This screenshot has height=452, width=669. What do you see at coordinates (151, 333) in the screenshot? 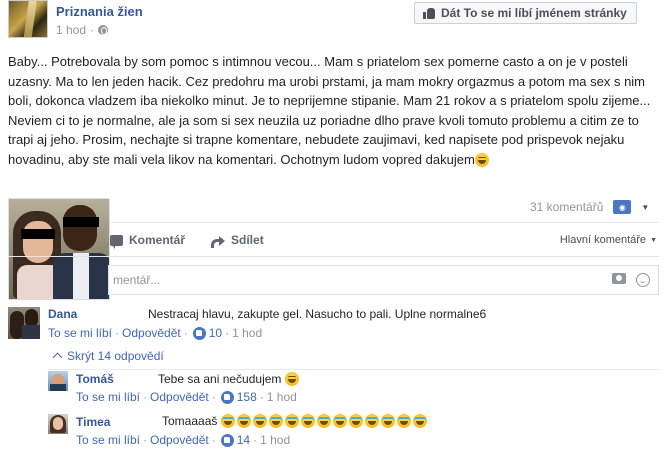
I see `comment-reply-link: Odpovědět` at bounding box center [151, 333].